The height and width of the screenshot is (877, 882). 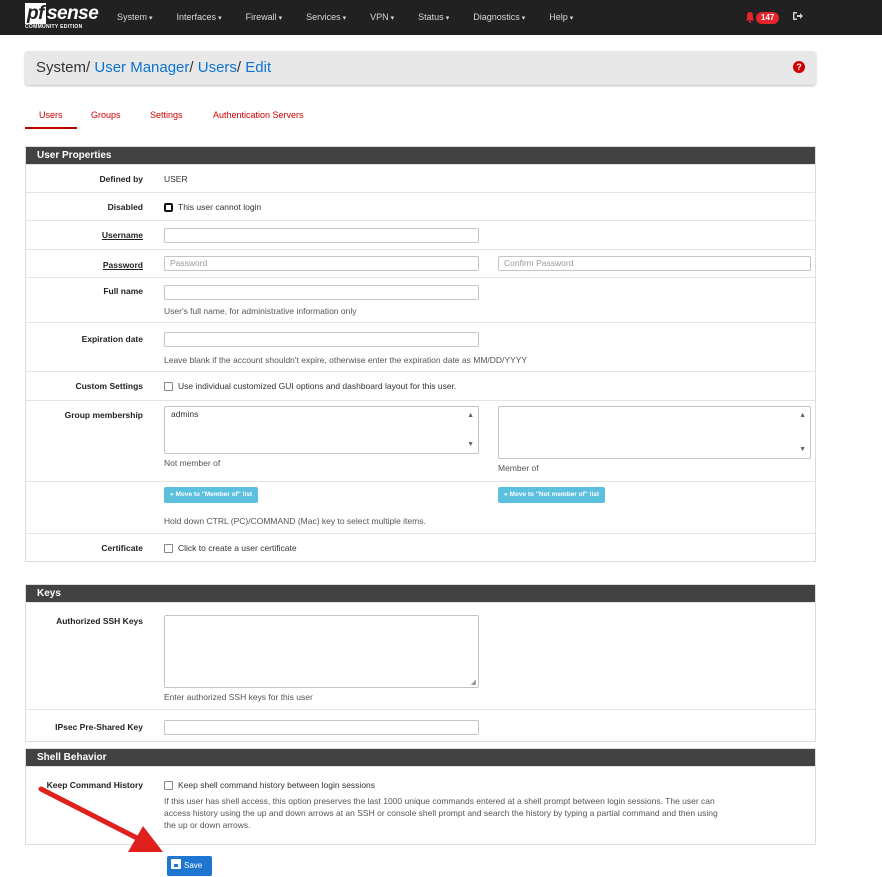 What do you see at coordinates (207, 825) in the screenshot?
I see `command-history-help-line-3: the up or down arrows.` at bounding box center [207, 825].